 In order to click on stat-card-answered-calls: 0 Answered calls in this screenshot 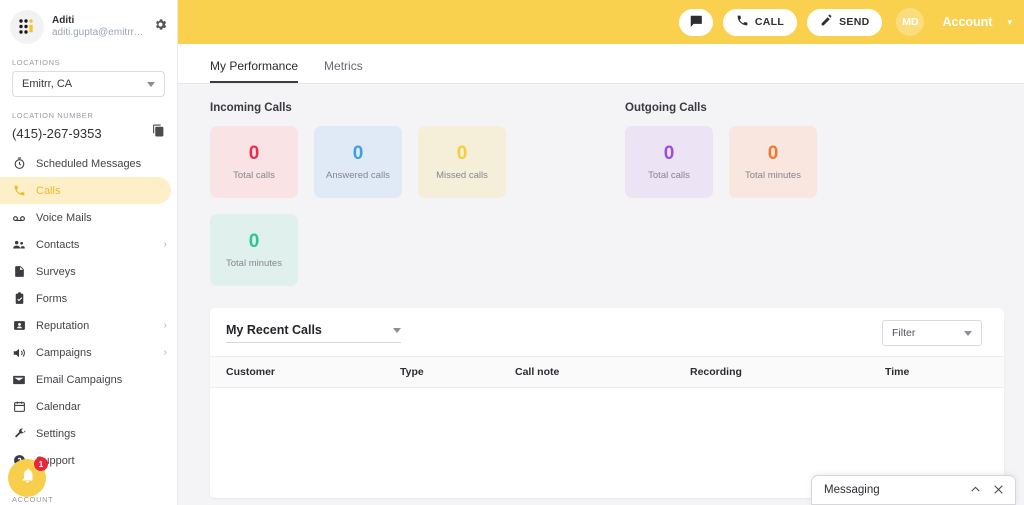, I will do `click(358, 162)`.